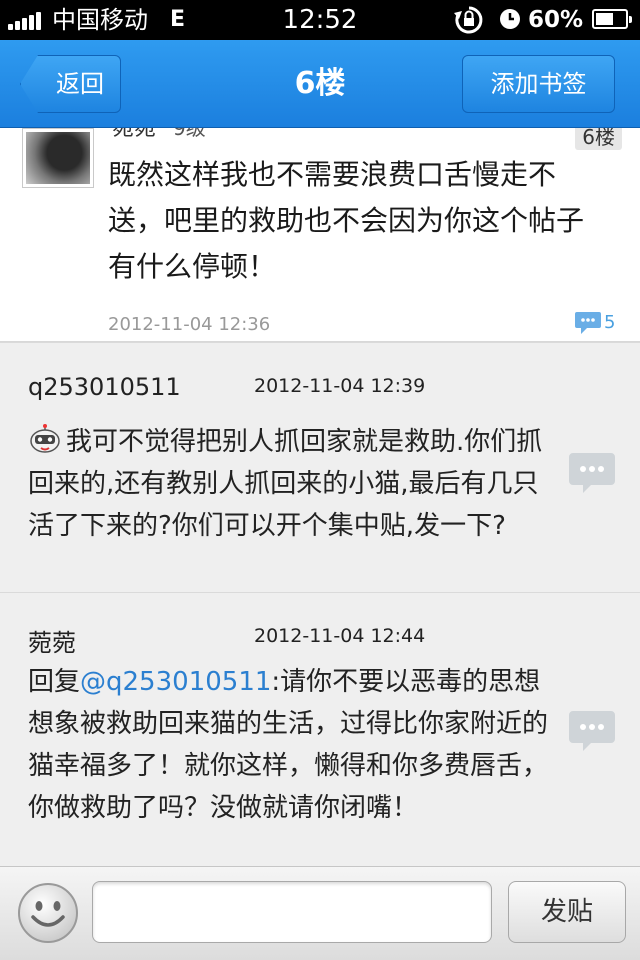  Describe the element at coordinates (609, 322) in the screenshot. I see `comment-count: 5` at that location.